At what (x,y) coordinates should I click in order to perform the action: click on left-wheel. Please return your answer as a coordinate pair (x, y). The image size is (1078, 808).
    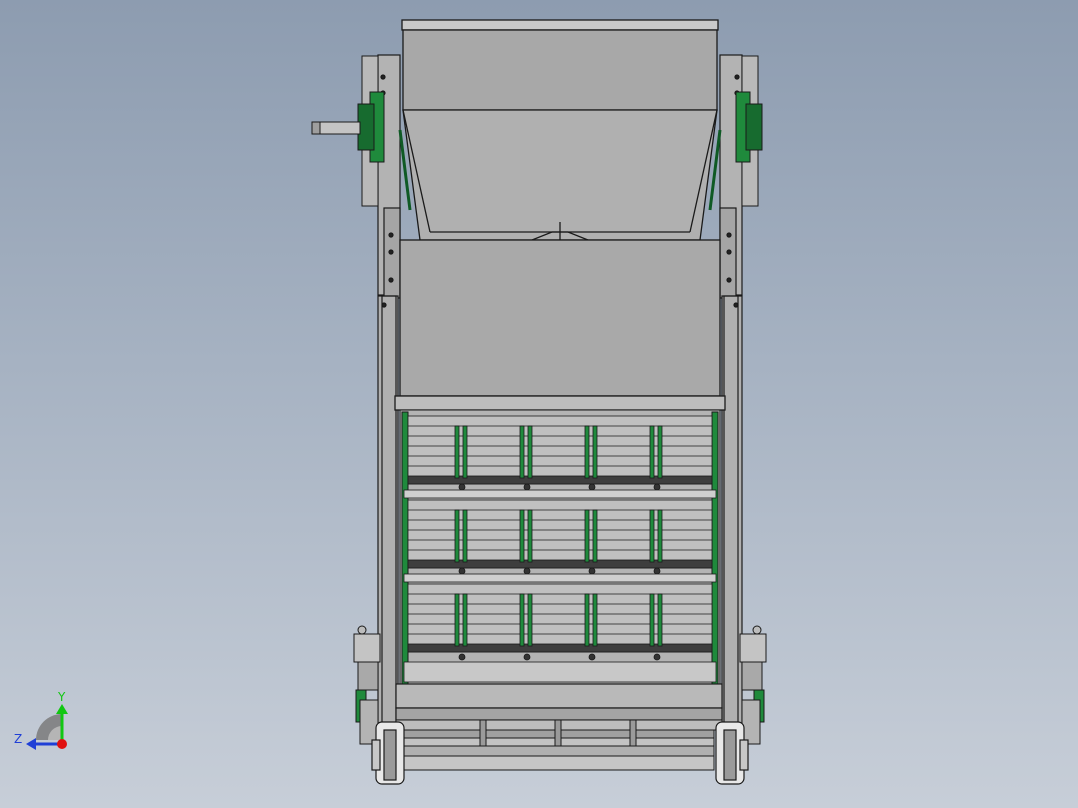
    Looking at the image, I should click on (388, 753).